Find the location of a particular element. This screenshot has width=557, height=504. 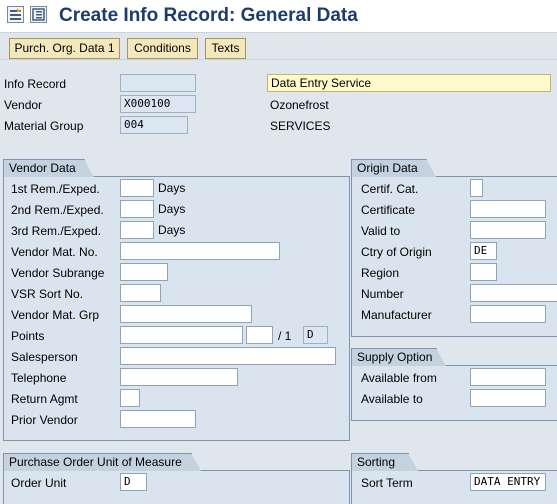

order-unit-field: D is located at coordinates (133, 482).